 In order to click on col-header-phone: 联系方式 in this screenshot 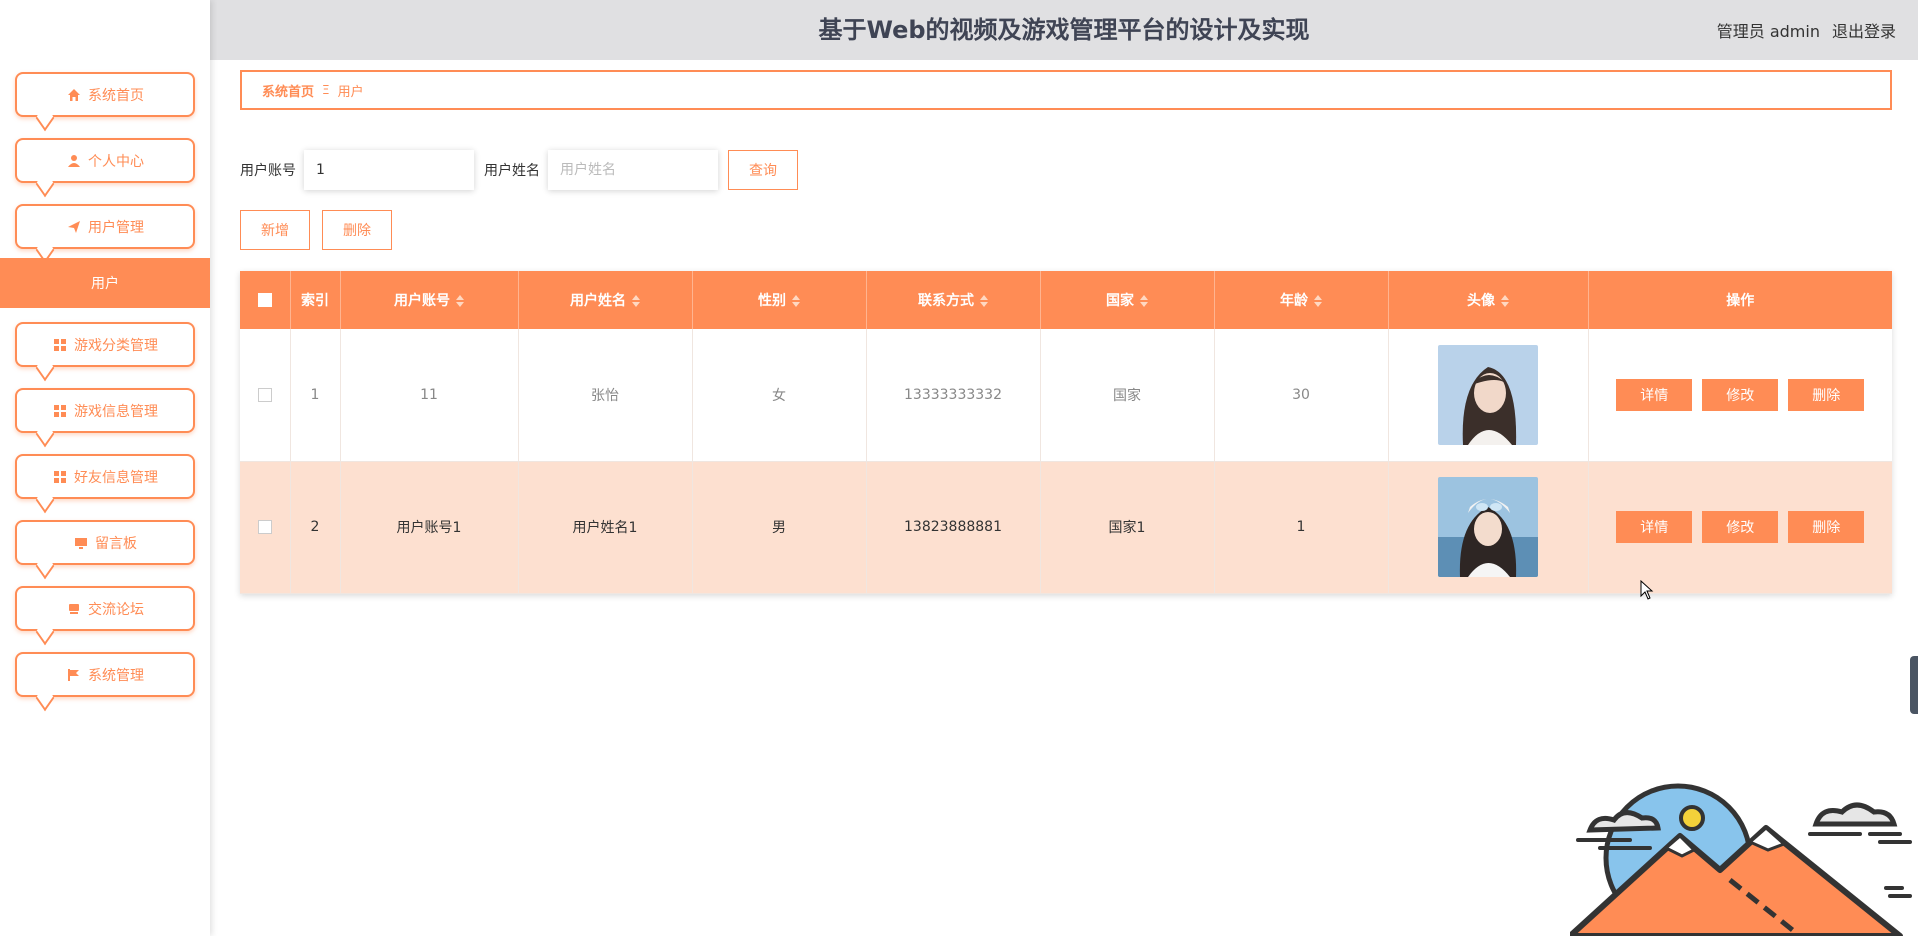, I will do `click(953, 300)`.